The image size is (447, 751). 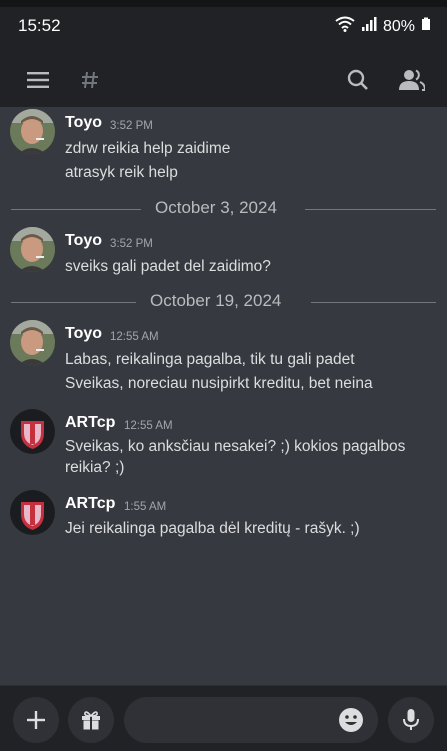 I want to click on divider-date: October 19, 2024, so click(x=216, y=300).